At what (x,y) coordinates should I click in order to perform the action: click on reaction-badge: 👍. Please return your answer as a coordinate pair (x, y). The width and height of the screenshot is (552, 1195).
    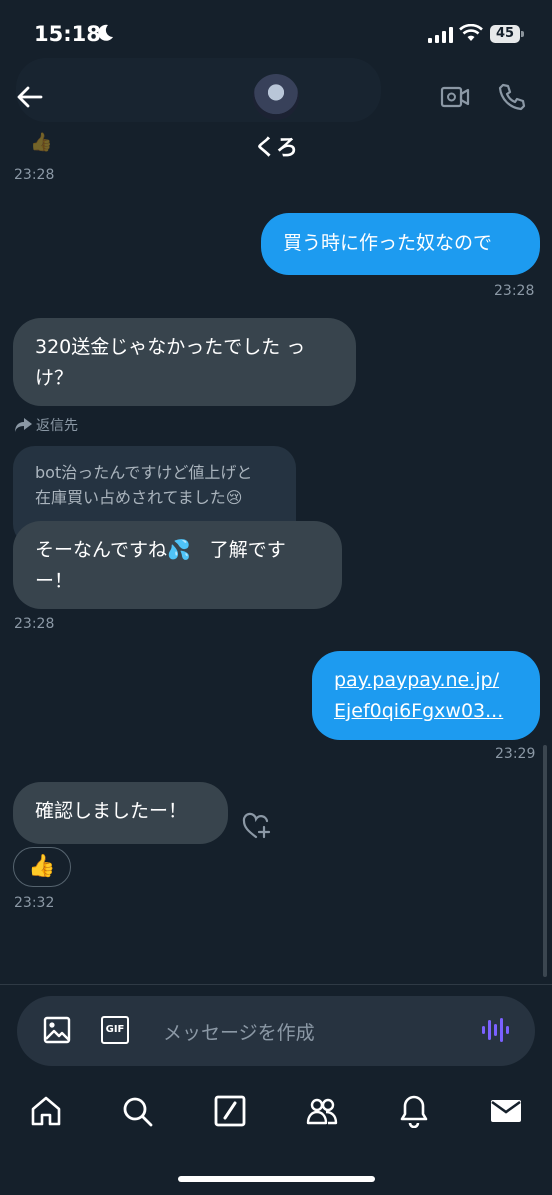
    Looking at the image, I should click on (42, 867).